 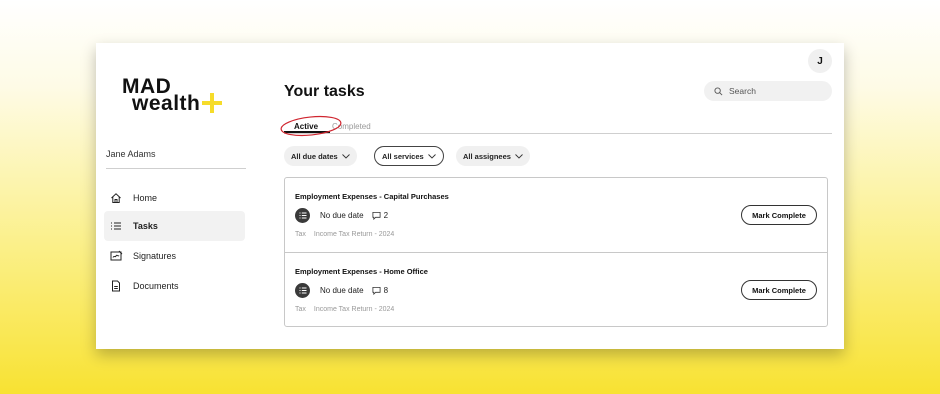 I want to click on filter-services: All services, so click(x=409, y=156).